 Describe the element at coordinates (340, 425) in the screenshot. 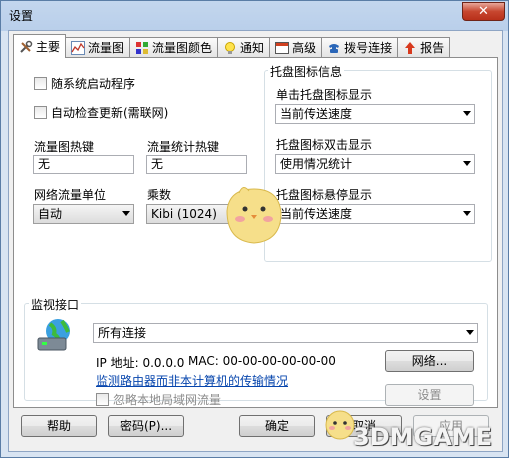

I see `watermark-mascot-icon` at that location.